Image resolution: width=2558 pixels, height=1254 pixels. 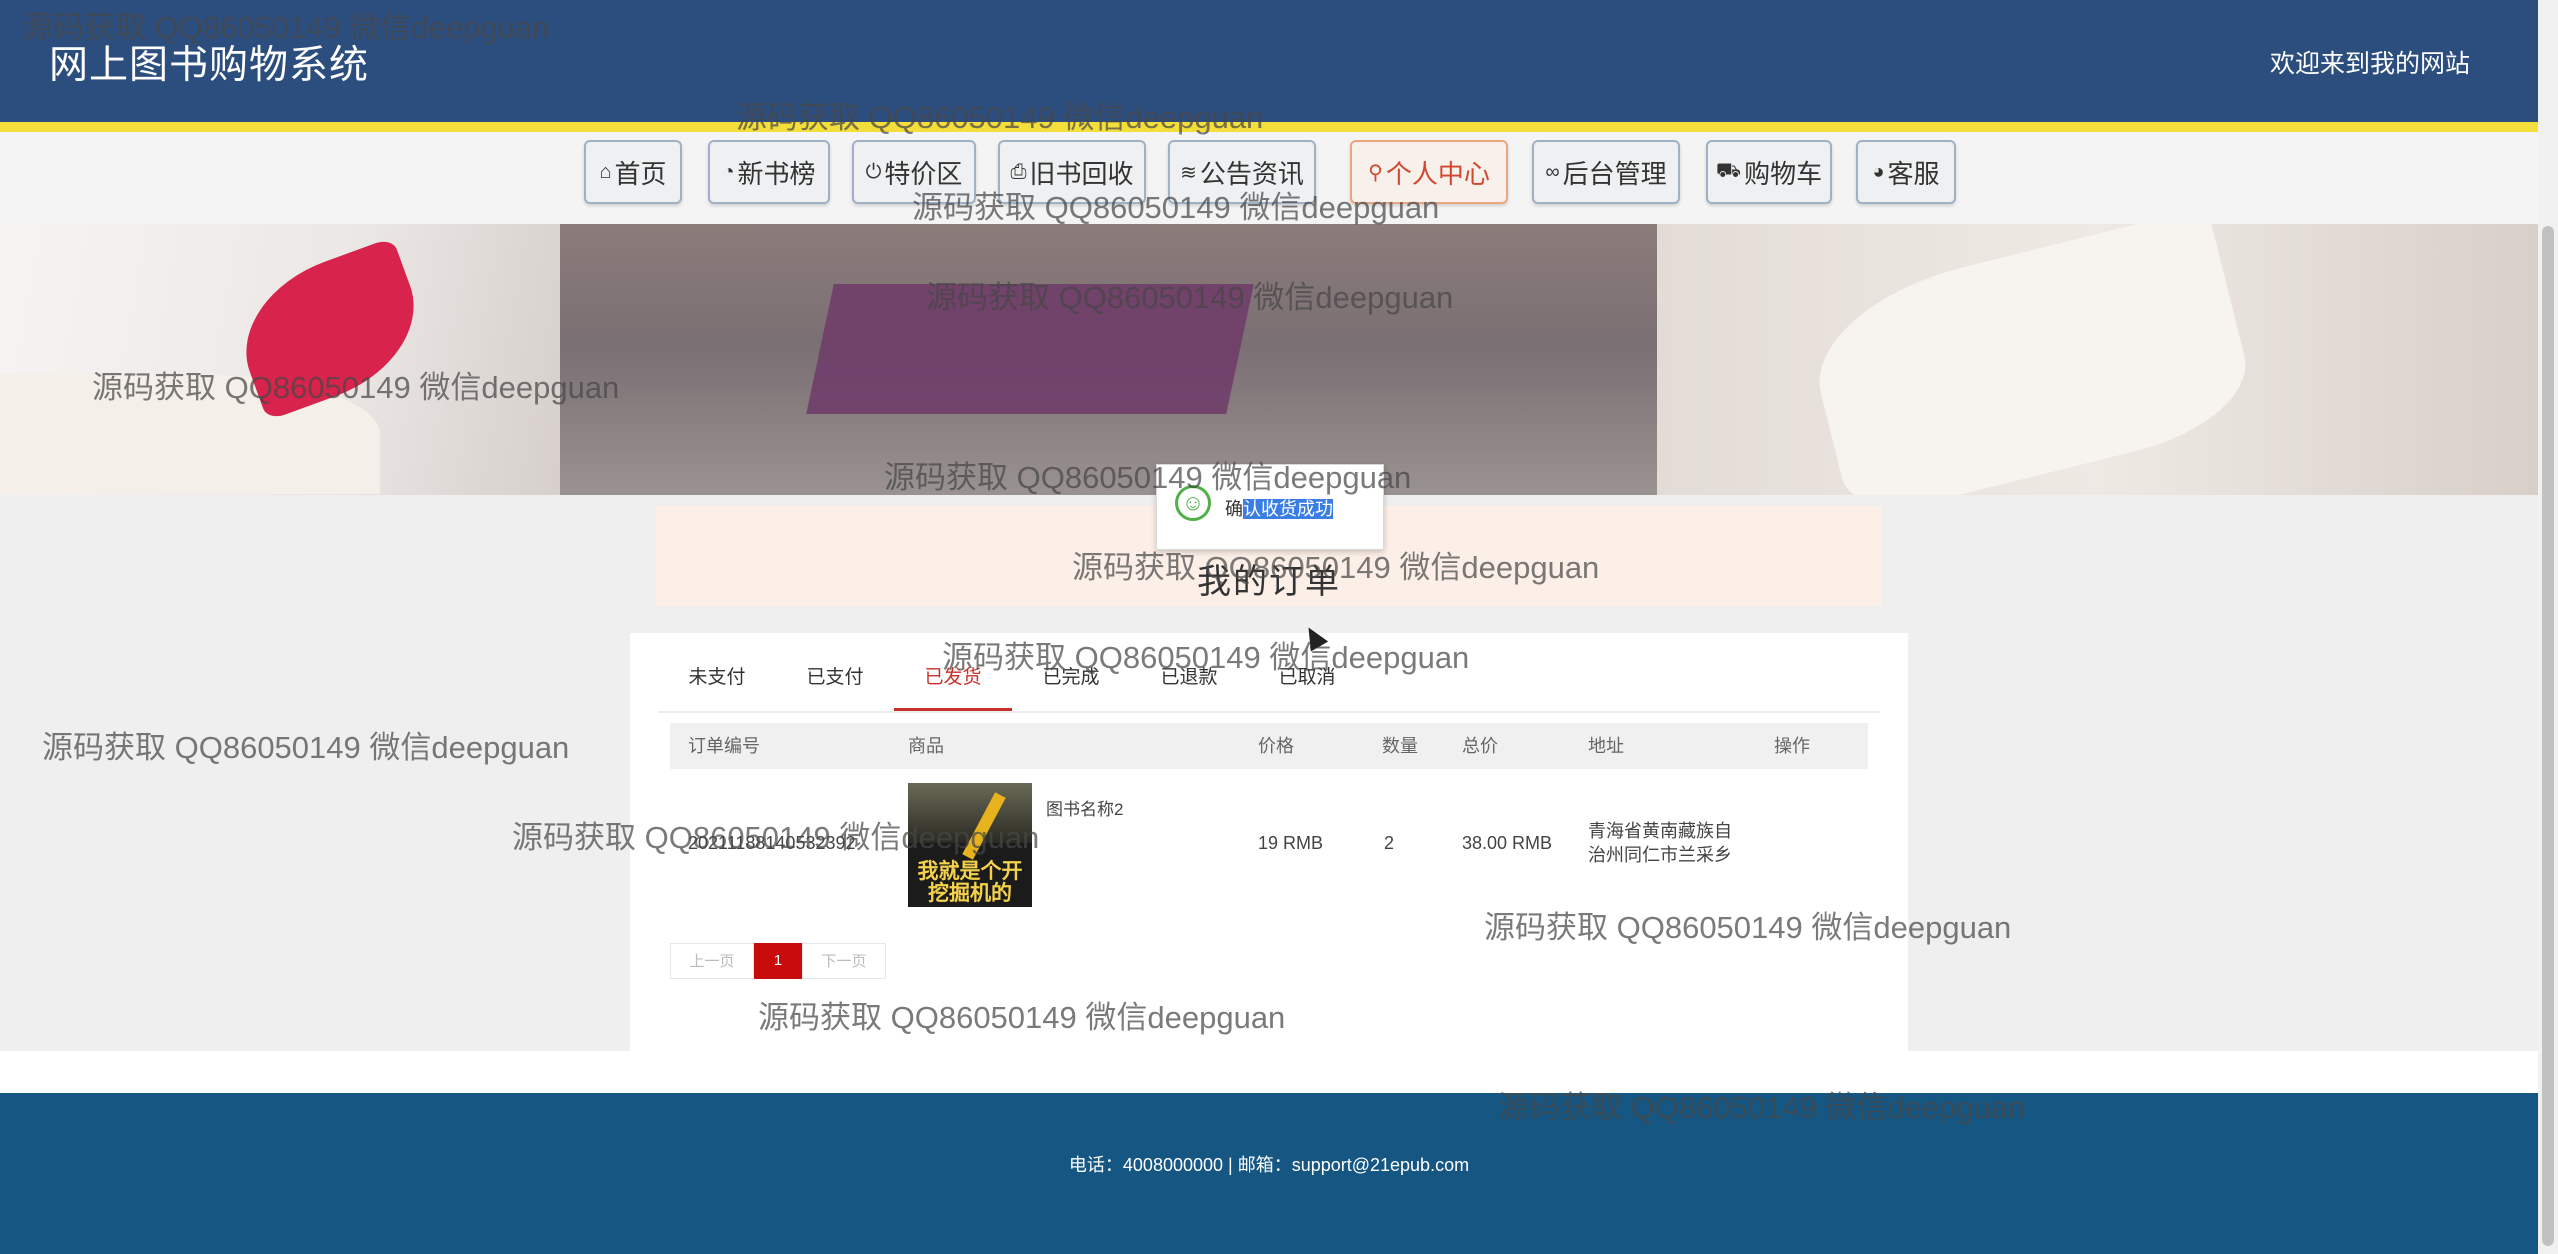 I want to click on col-address: 地址, so click(x=1606, y=746).